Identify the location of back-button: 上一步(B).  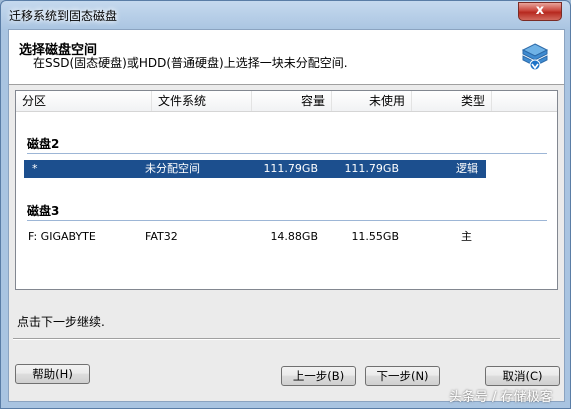
(318, 376).